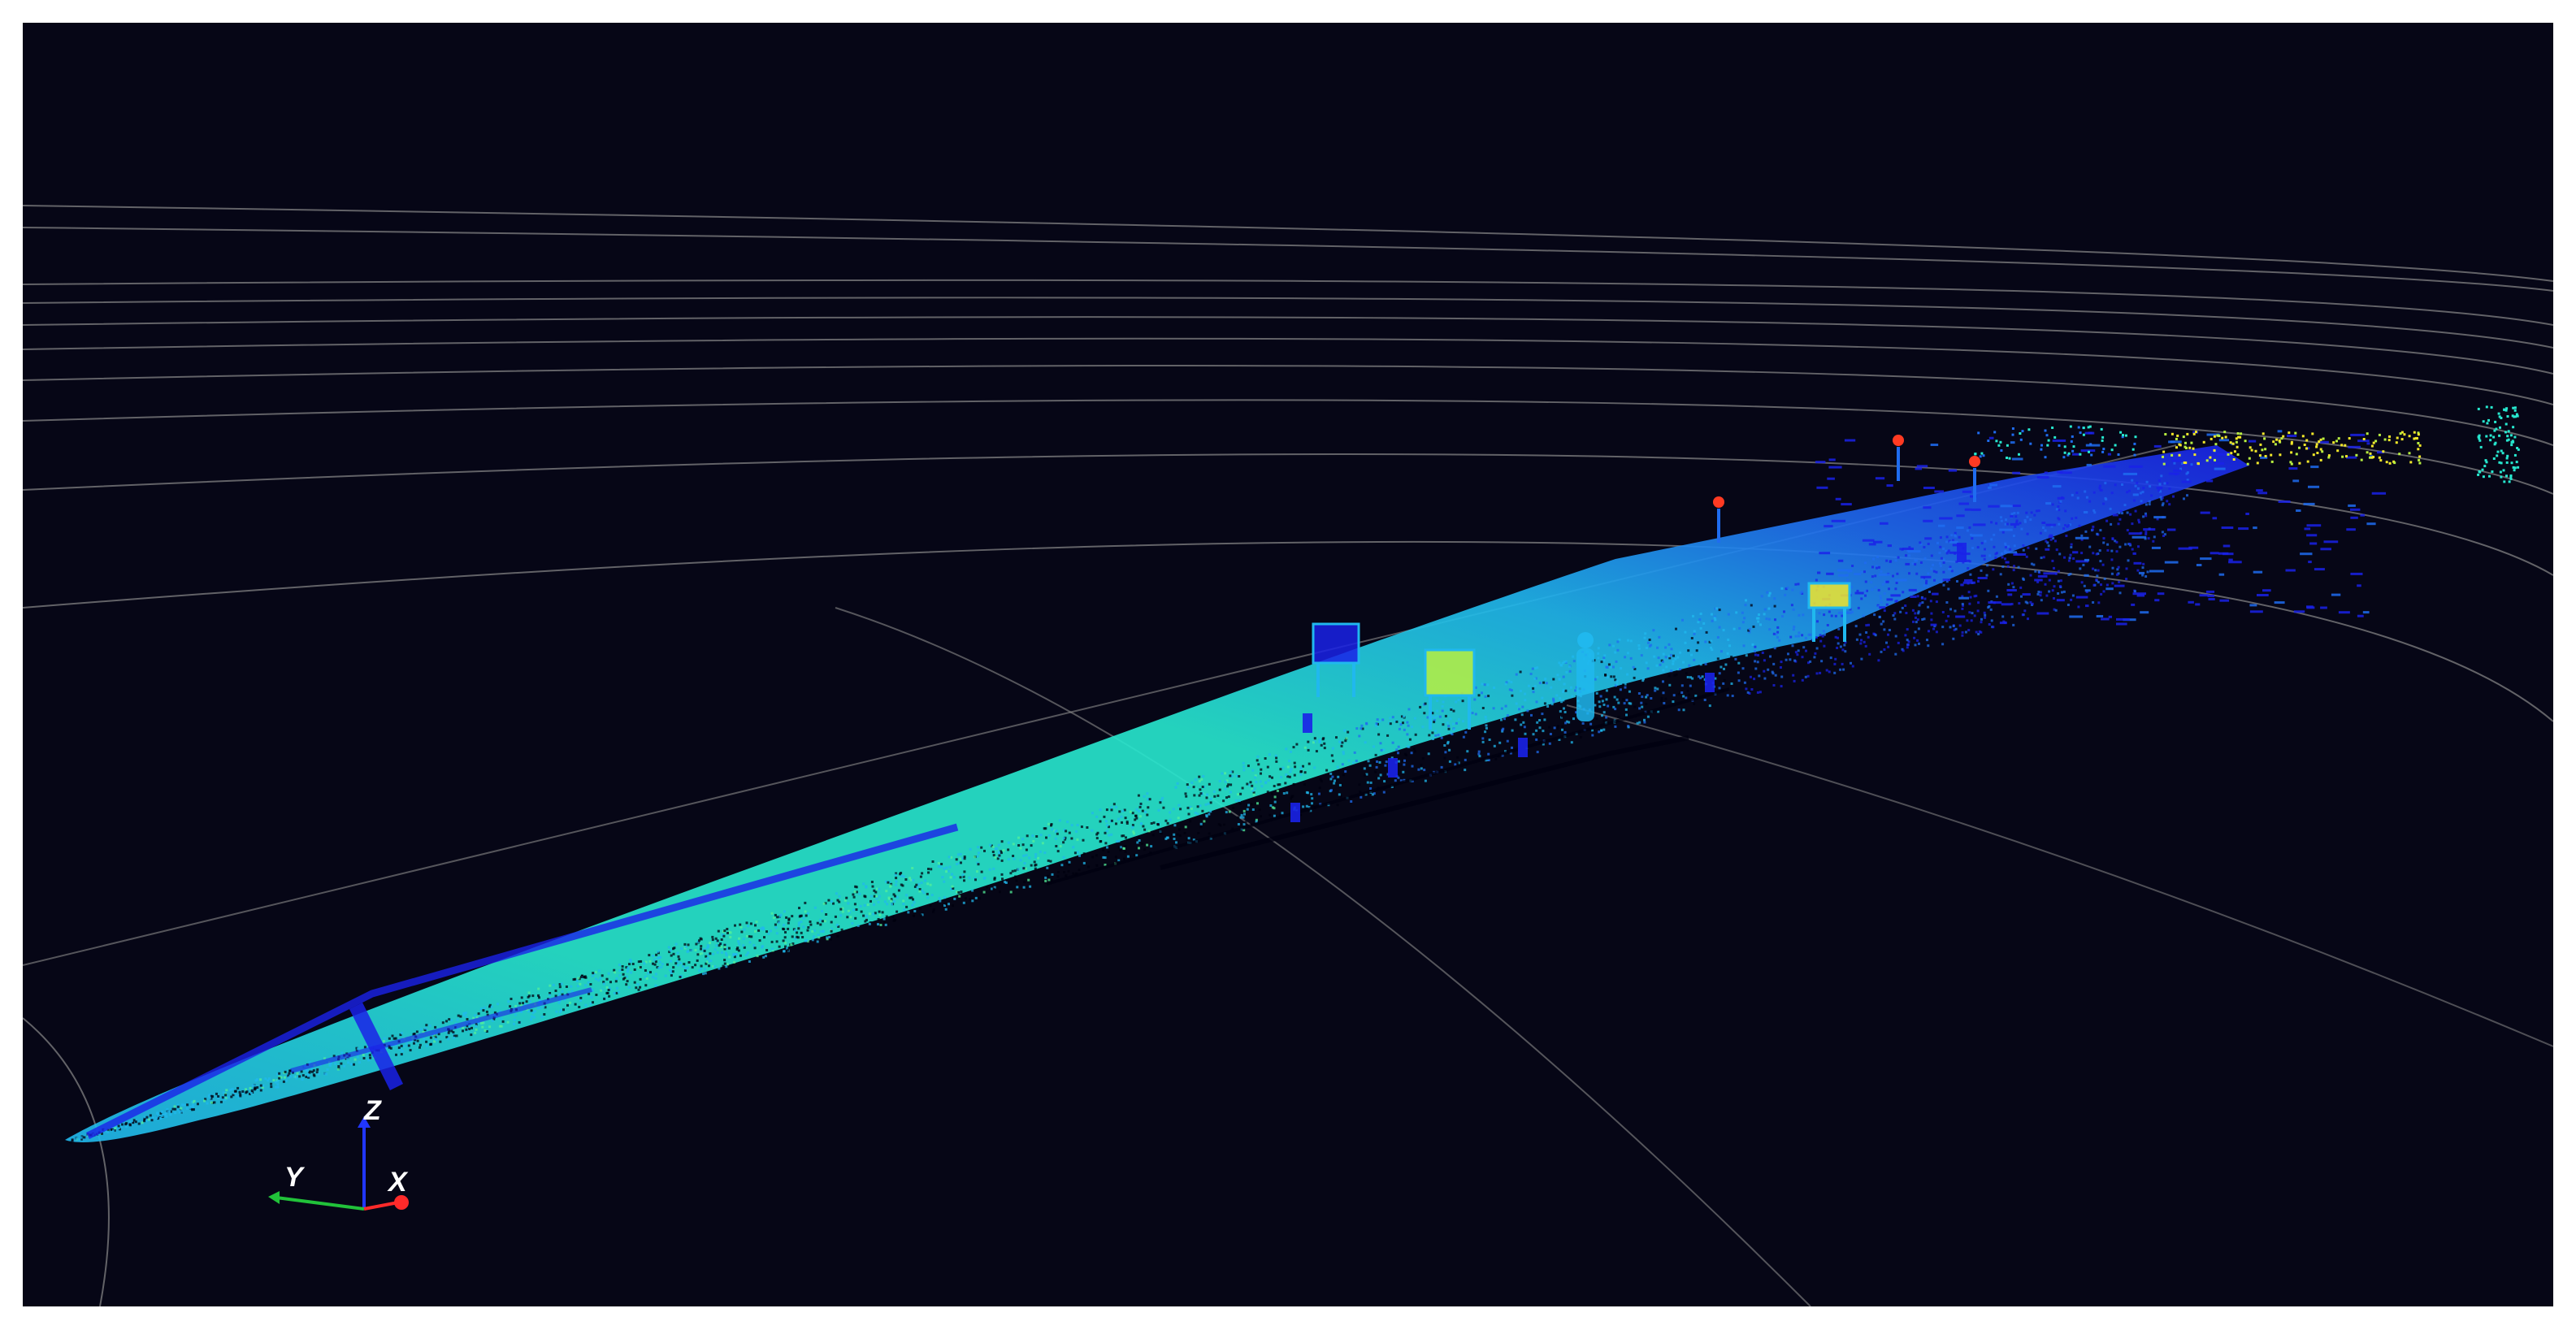 This screenshot has width=2576, height=1330. I want to click on z-axis-label: Z, so click(372, 1110).